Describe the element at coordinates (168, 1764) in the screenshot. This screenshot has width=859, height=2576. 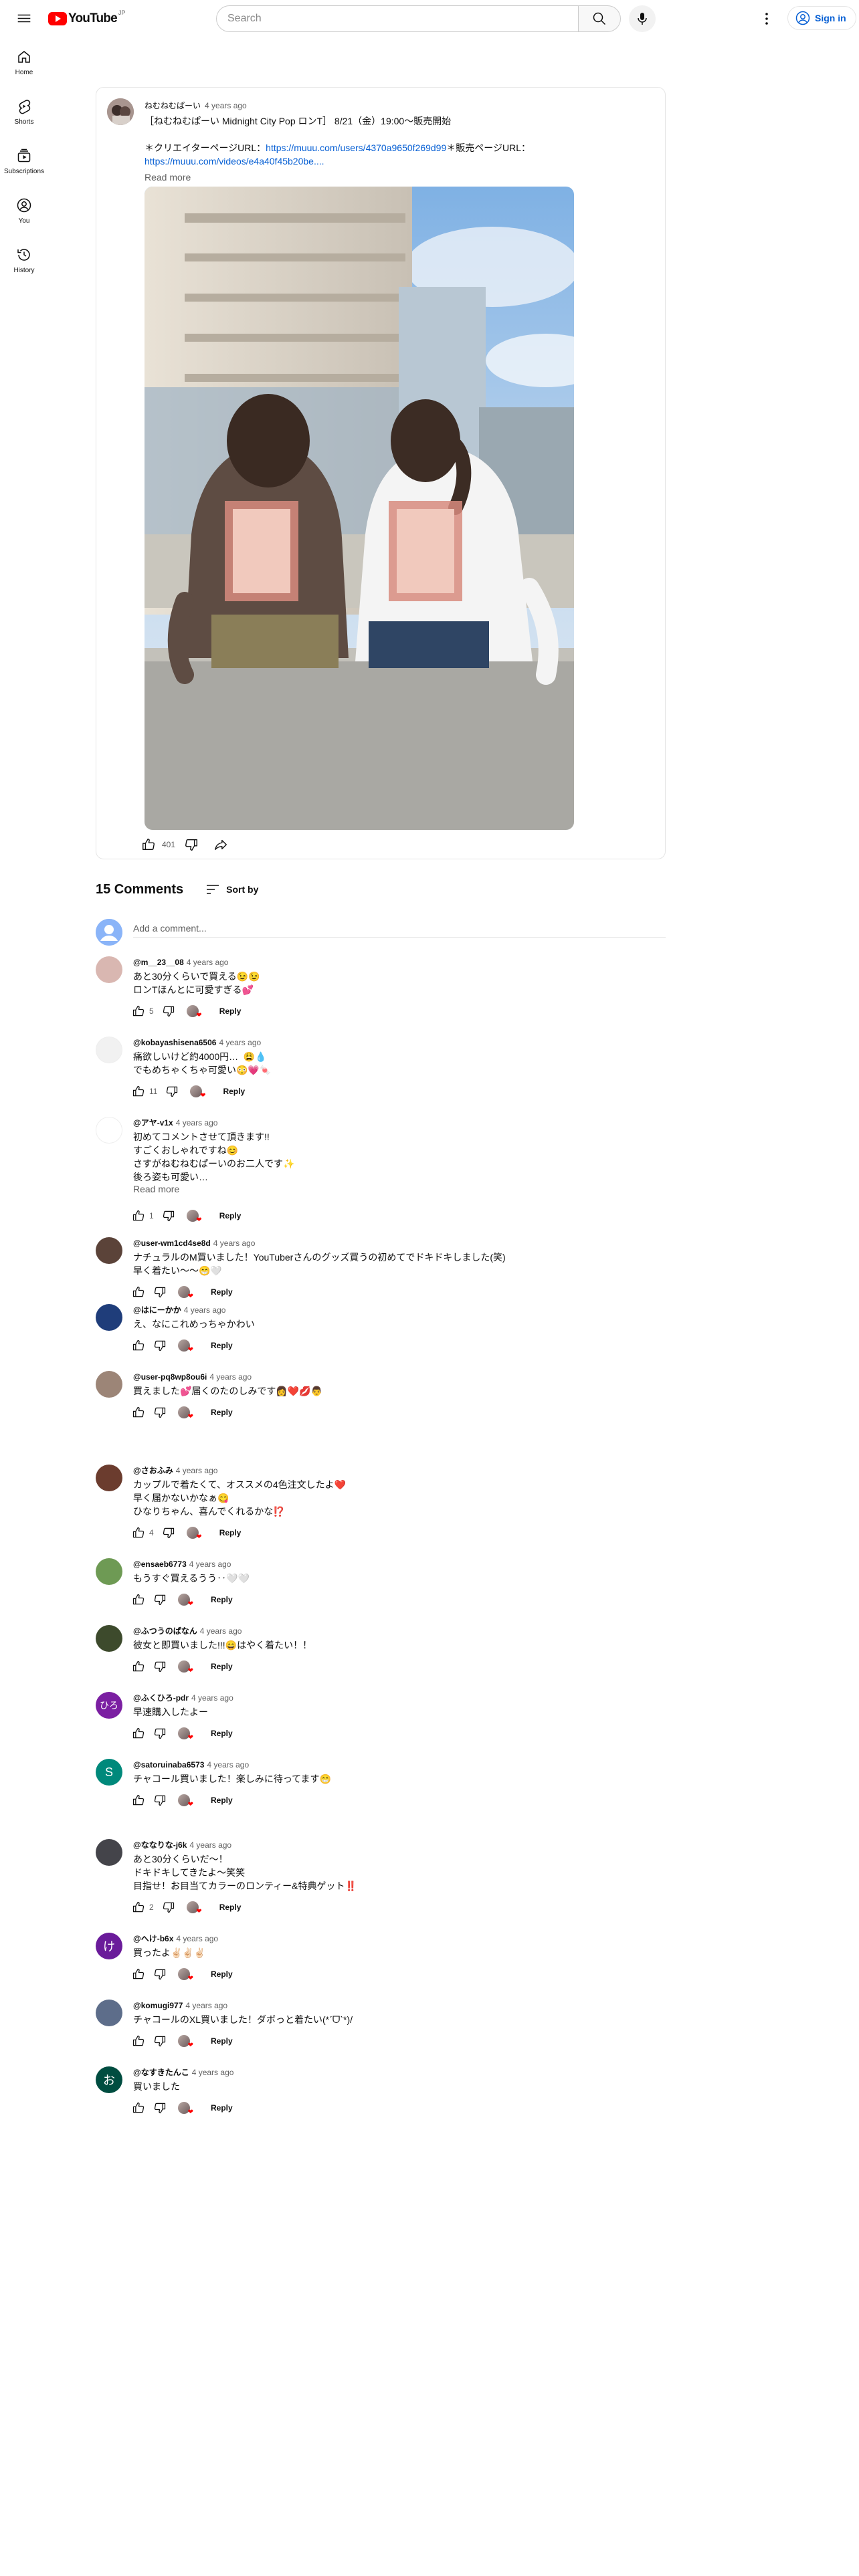
I see `comment-author-handle: @satoruinaba6573` at that location.